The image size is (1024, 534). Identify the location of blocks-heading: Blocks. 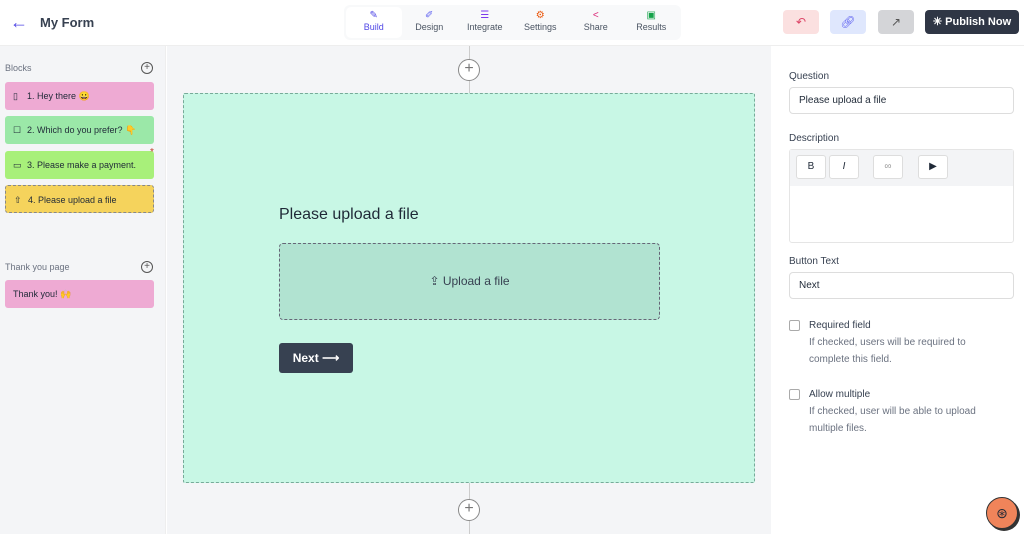
(18, 68).